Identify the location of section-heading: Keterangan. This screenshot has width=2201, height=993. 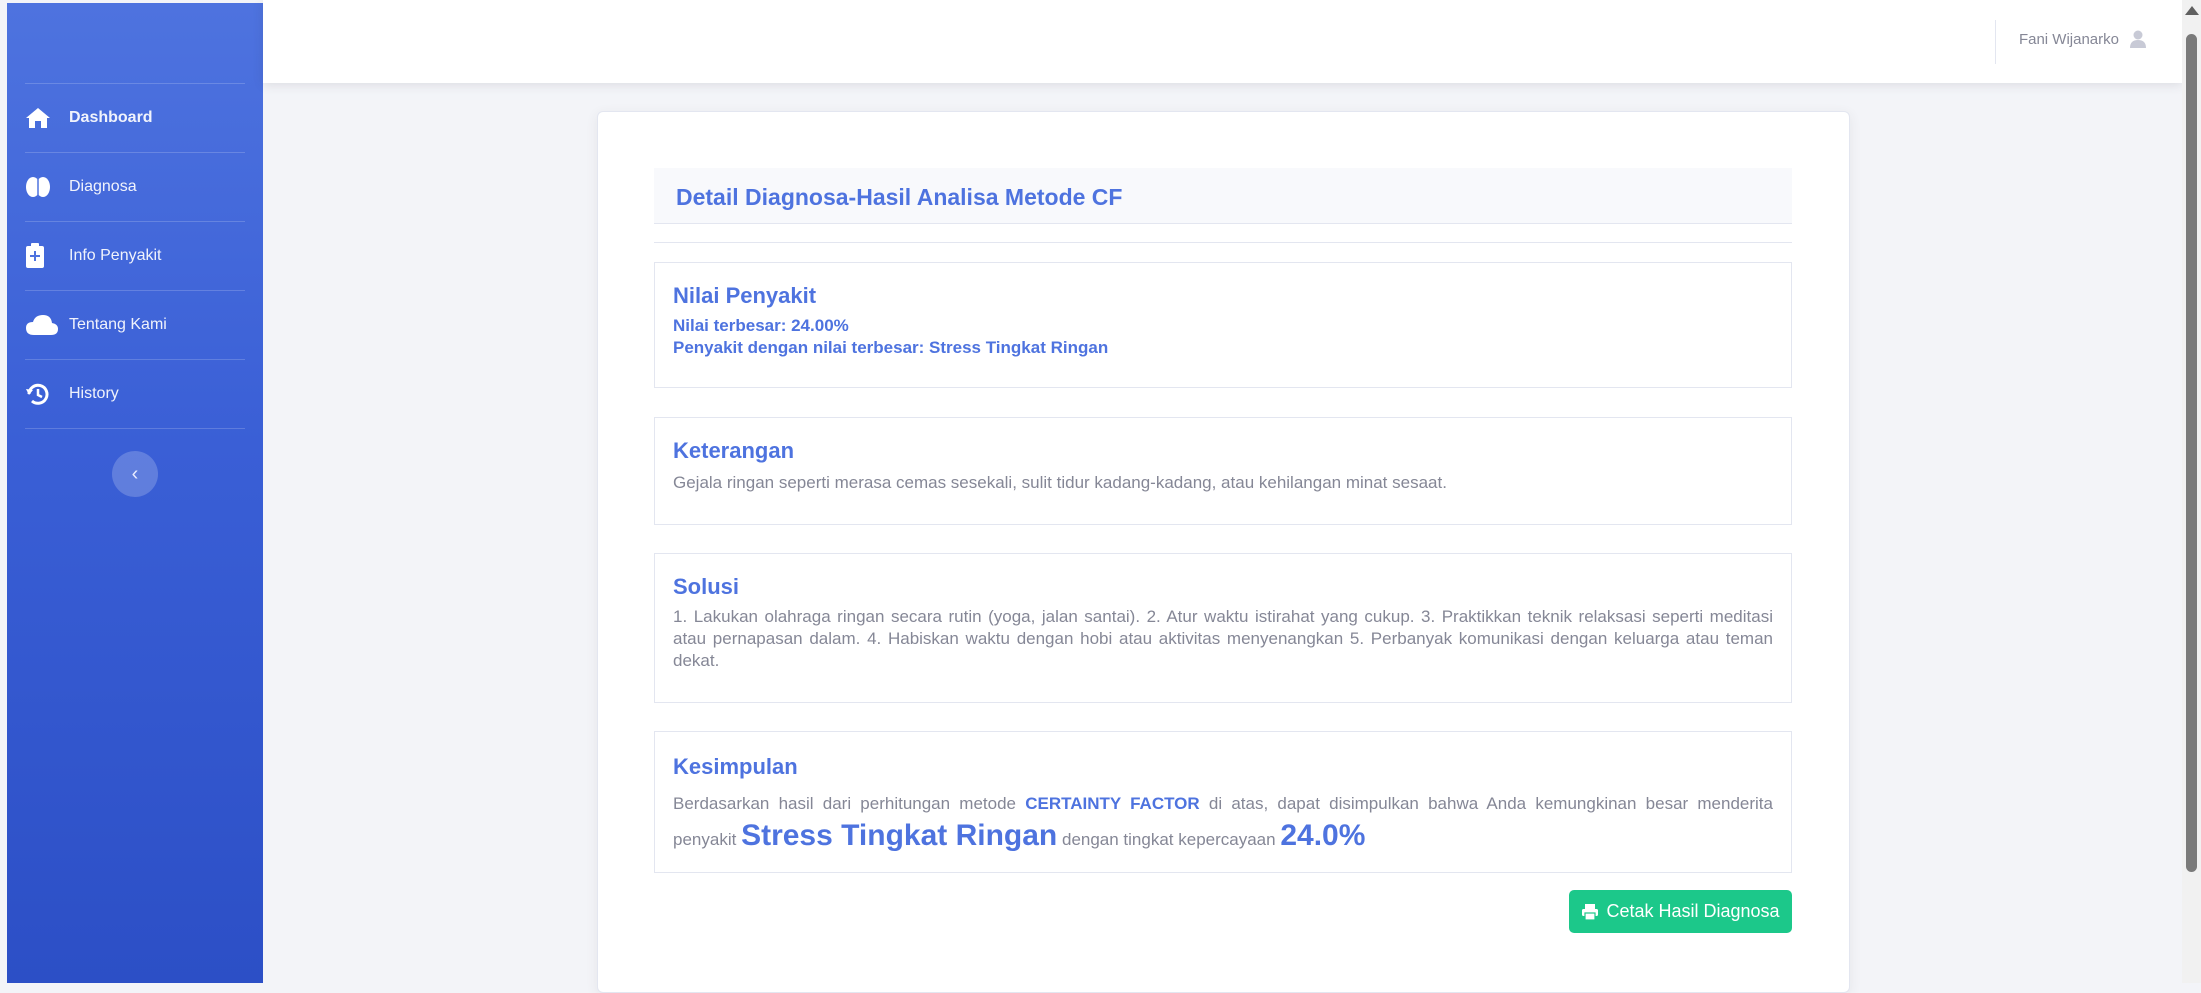
(734, 450).